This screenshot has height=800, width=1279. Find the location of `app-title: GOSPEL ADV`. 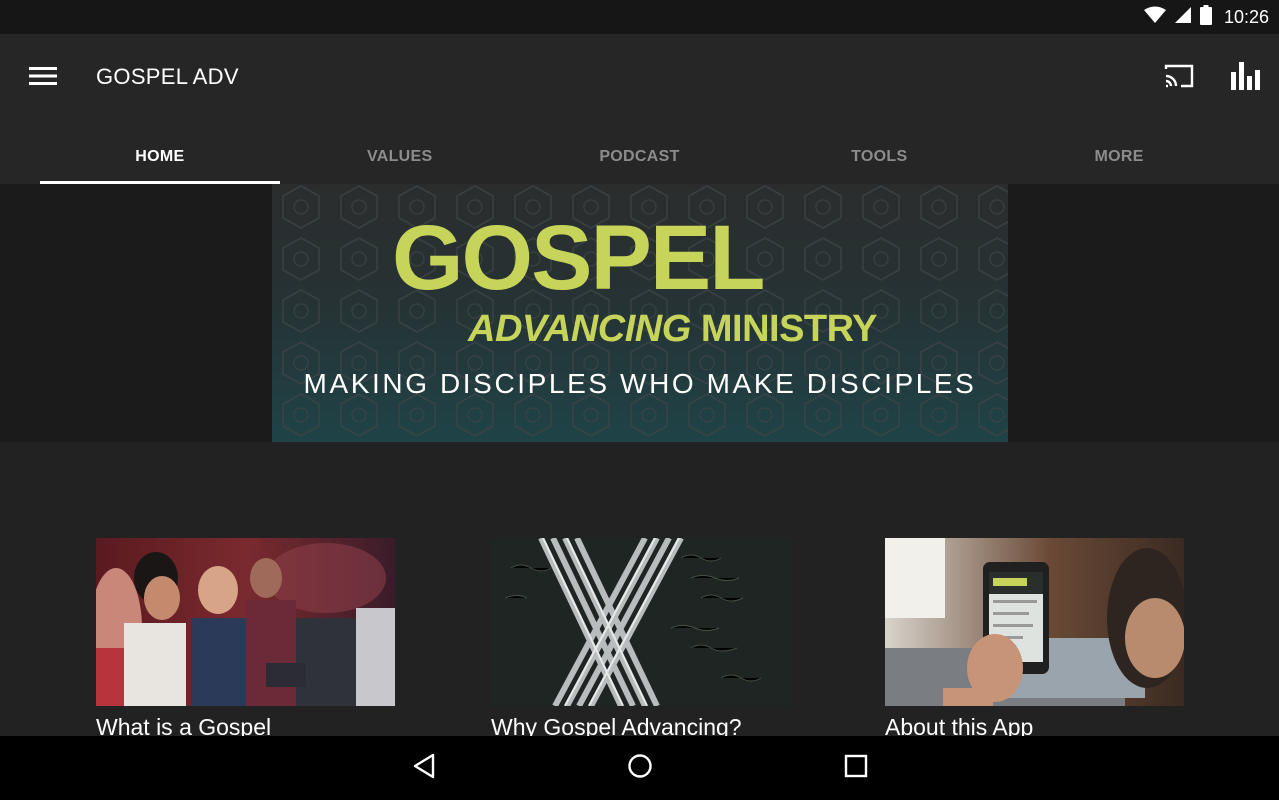

app-title: GOSPEL ADV is located at coordinates (167, 76).